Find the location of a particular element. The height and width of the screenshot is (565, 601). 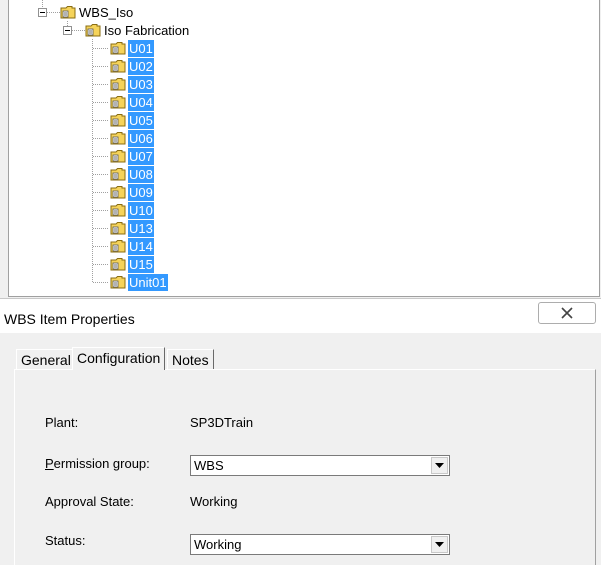

close-icon is located at coordinates (567, 313).